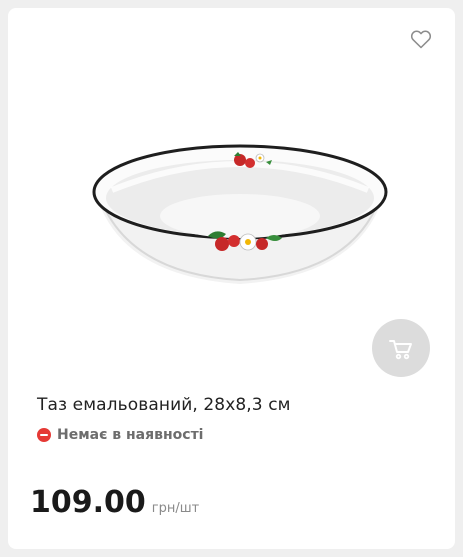 This screenshot has height=557, width=463. I want to click on minus-circle-icon, so click(44, 435).